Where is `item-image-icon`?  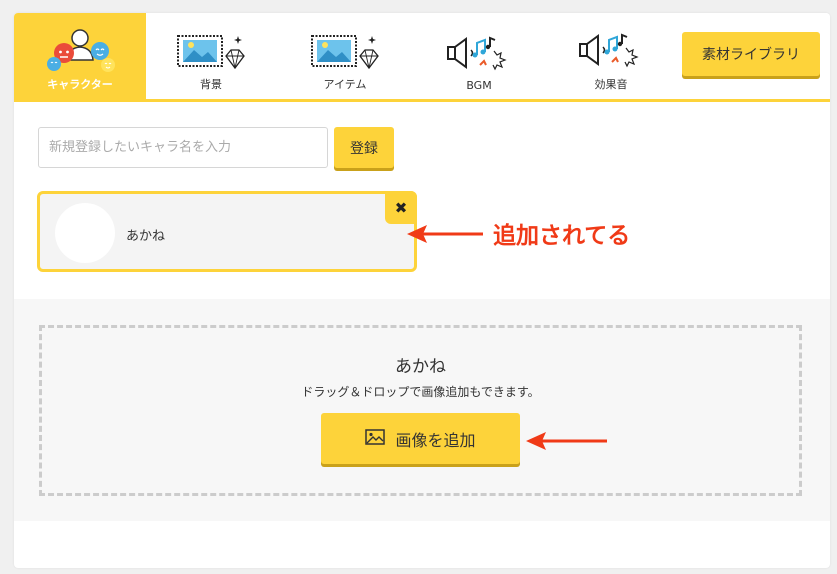
item-image-icon is located at coordinates (345, 51).